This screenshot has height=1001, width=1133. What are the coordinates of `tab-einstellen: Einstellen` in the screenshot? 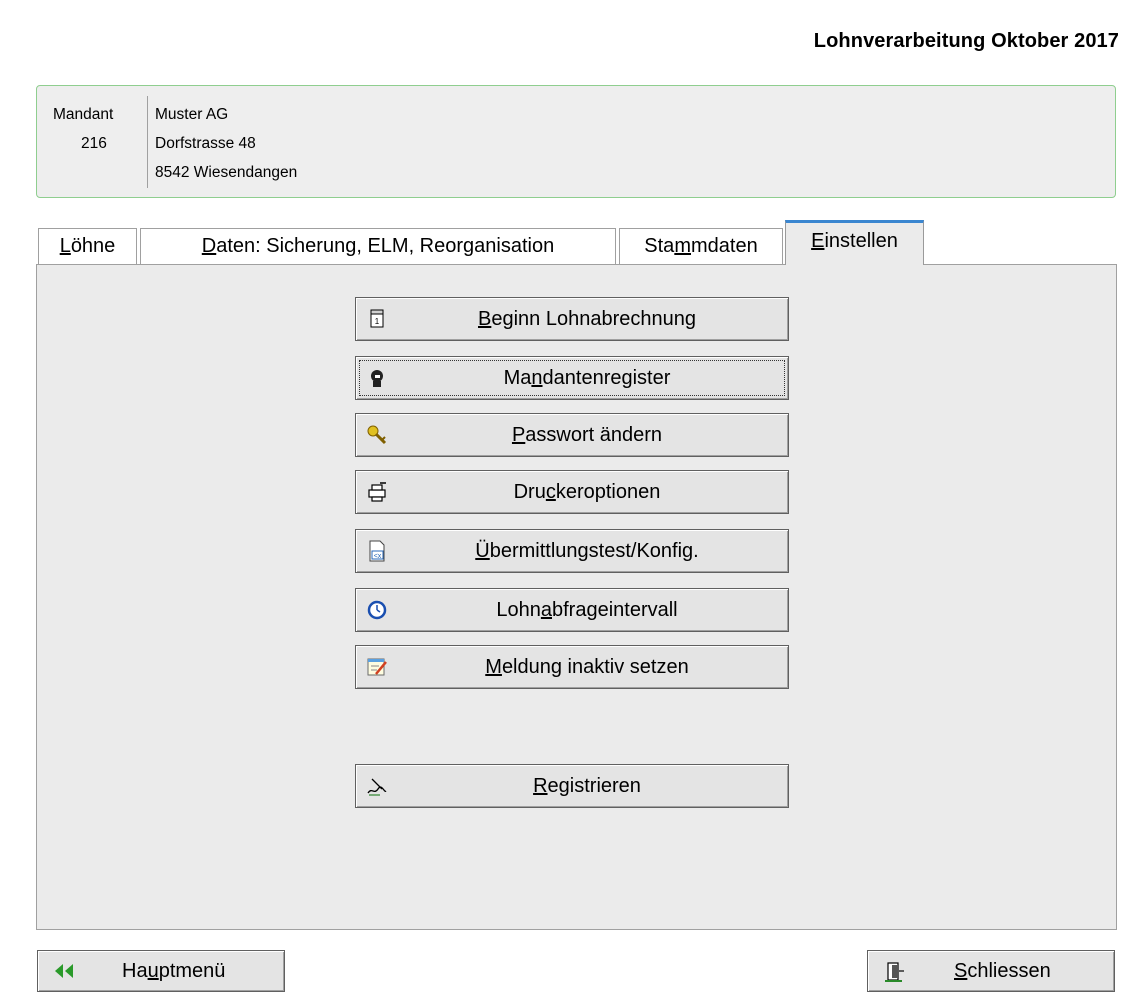 It's located at (854, 242).